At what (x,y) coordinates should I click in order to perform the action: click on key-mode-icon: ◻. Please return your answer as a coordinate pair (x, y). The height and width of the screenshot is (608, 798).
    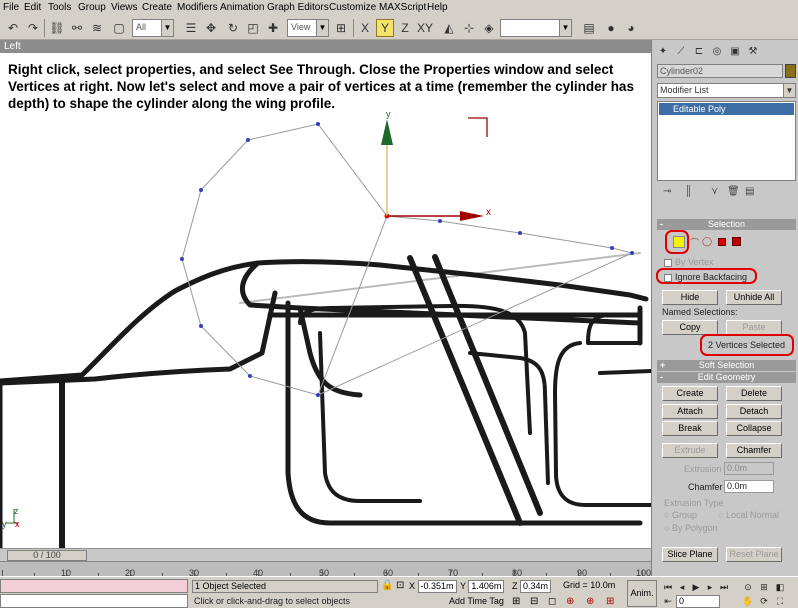
    Looking at the image, I should click on (552, 601).